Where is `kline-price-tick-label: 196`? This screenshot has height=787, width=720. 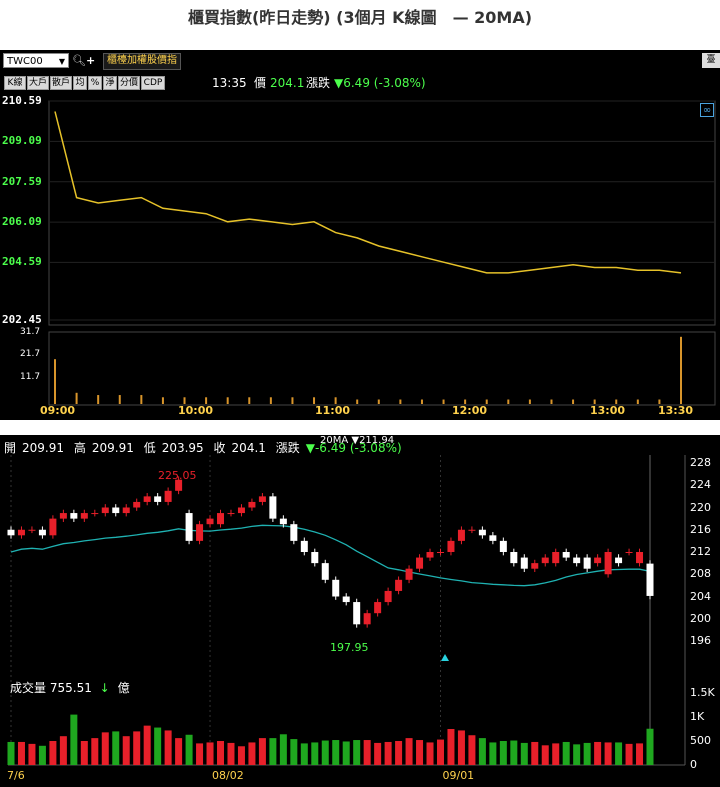 kline-price-tick-label: 196 is located at coordinates (700, 640).